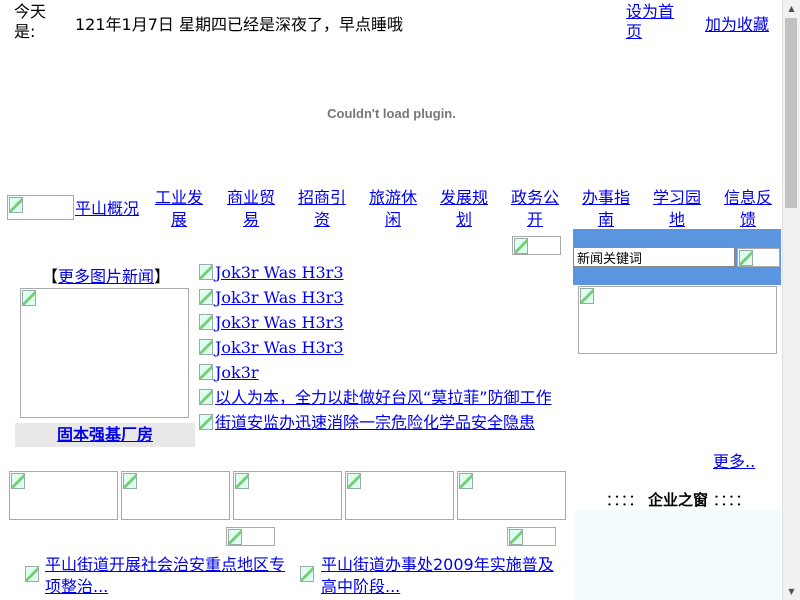 The image size is (800, 600). Describe the element at coordinates (107, 209) in the screenshot. I see `nav-item-overview: 平山概况` at that location.